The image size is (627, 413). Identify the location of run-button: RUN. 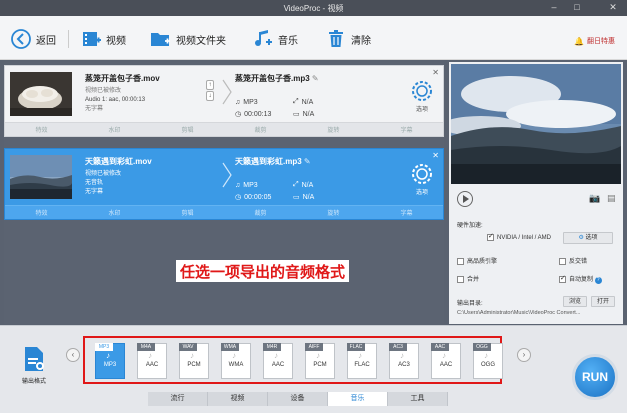
(595, 377).